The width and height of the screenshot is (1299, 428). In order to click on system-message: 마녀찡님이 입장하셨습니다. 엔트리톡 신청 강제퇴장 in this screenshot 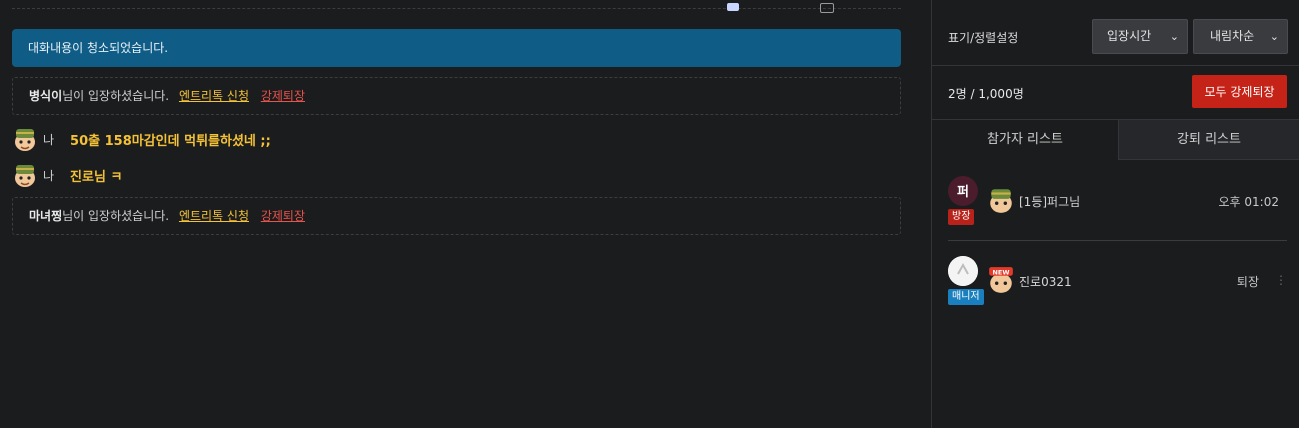, I will do `click(456, 216)`.